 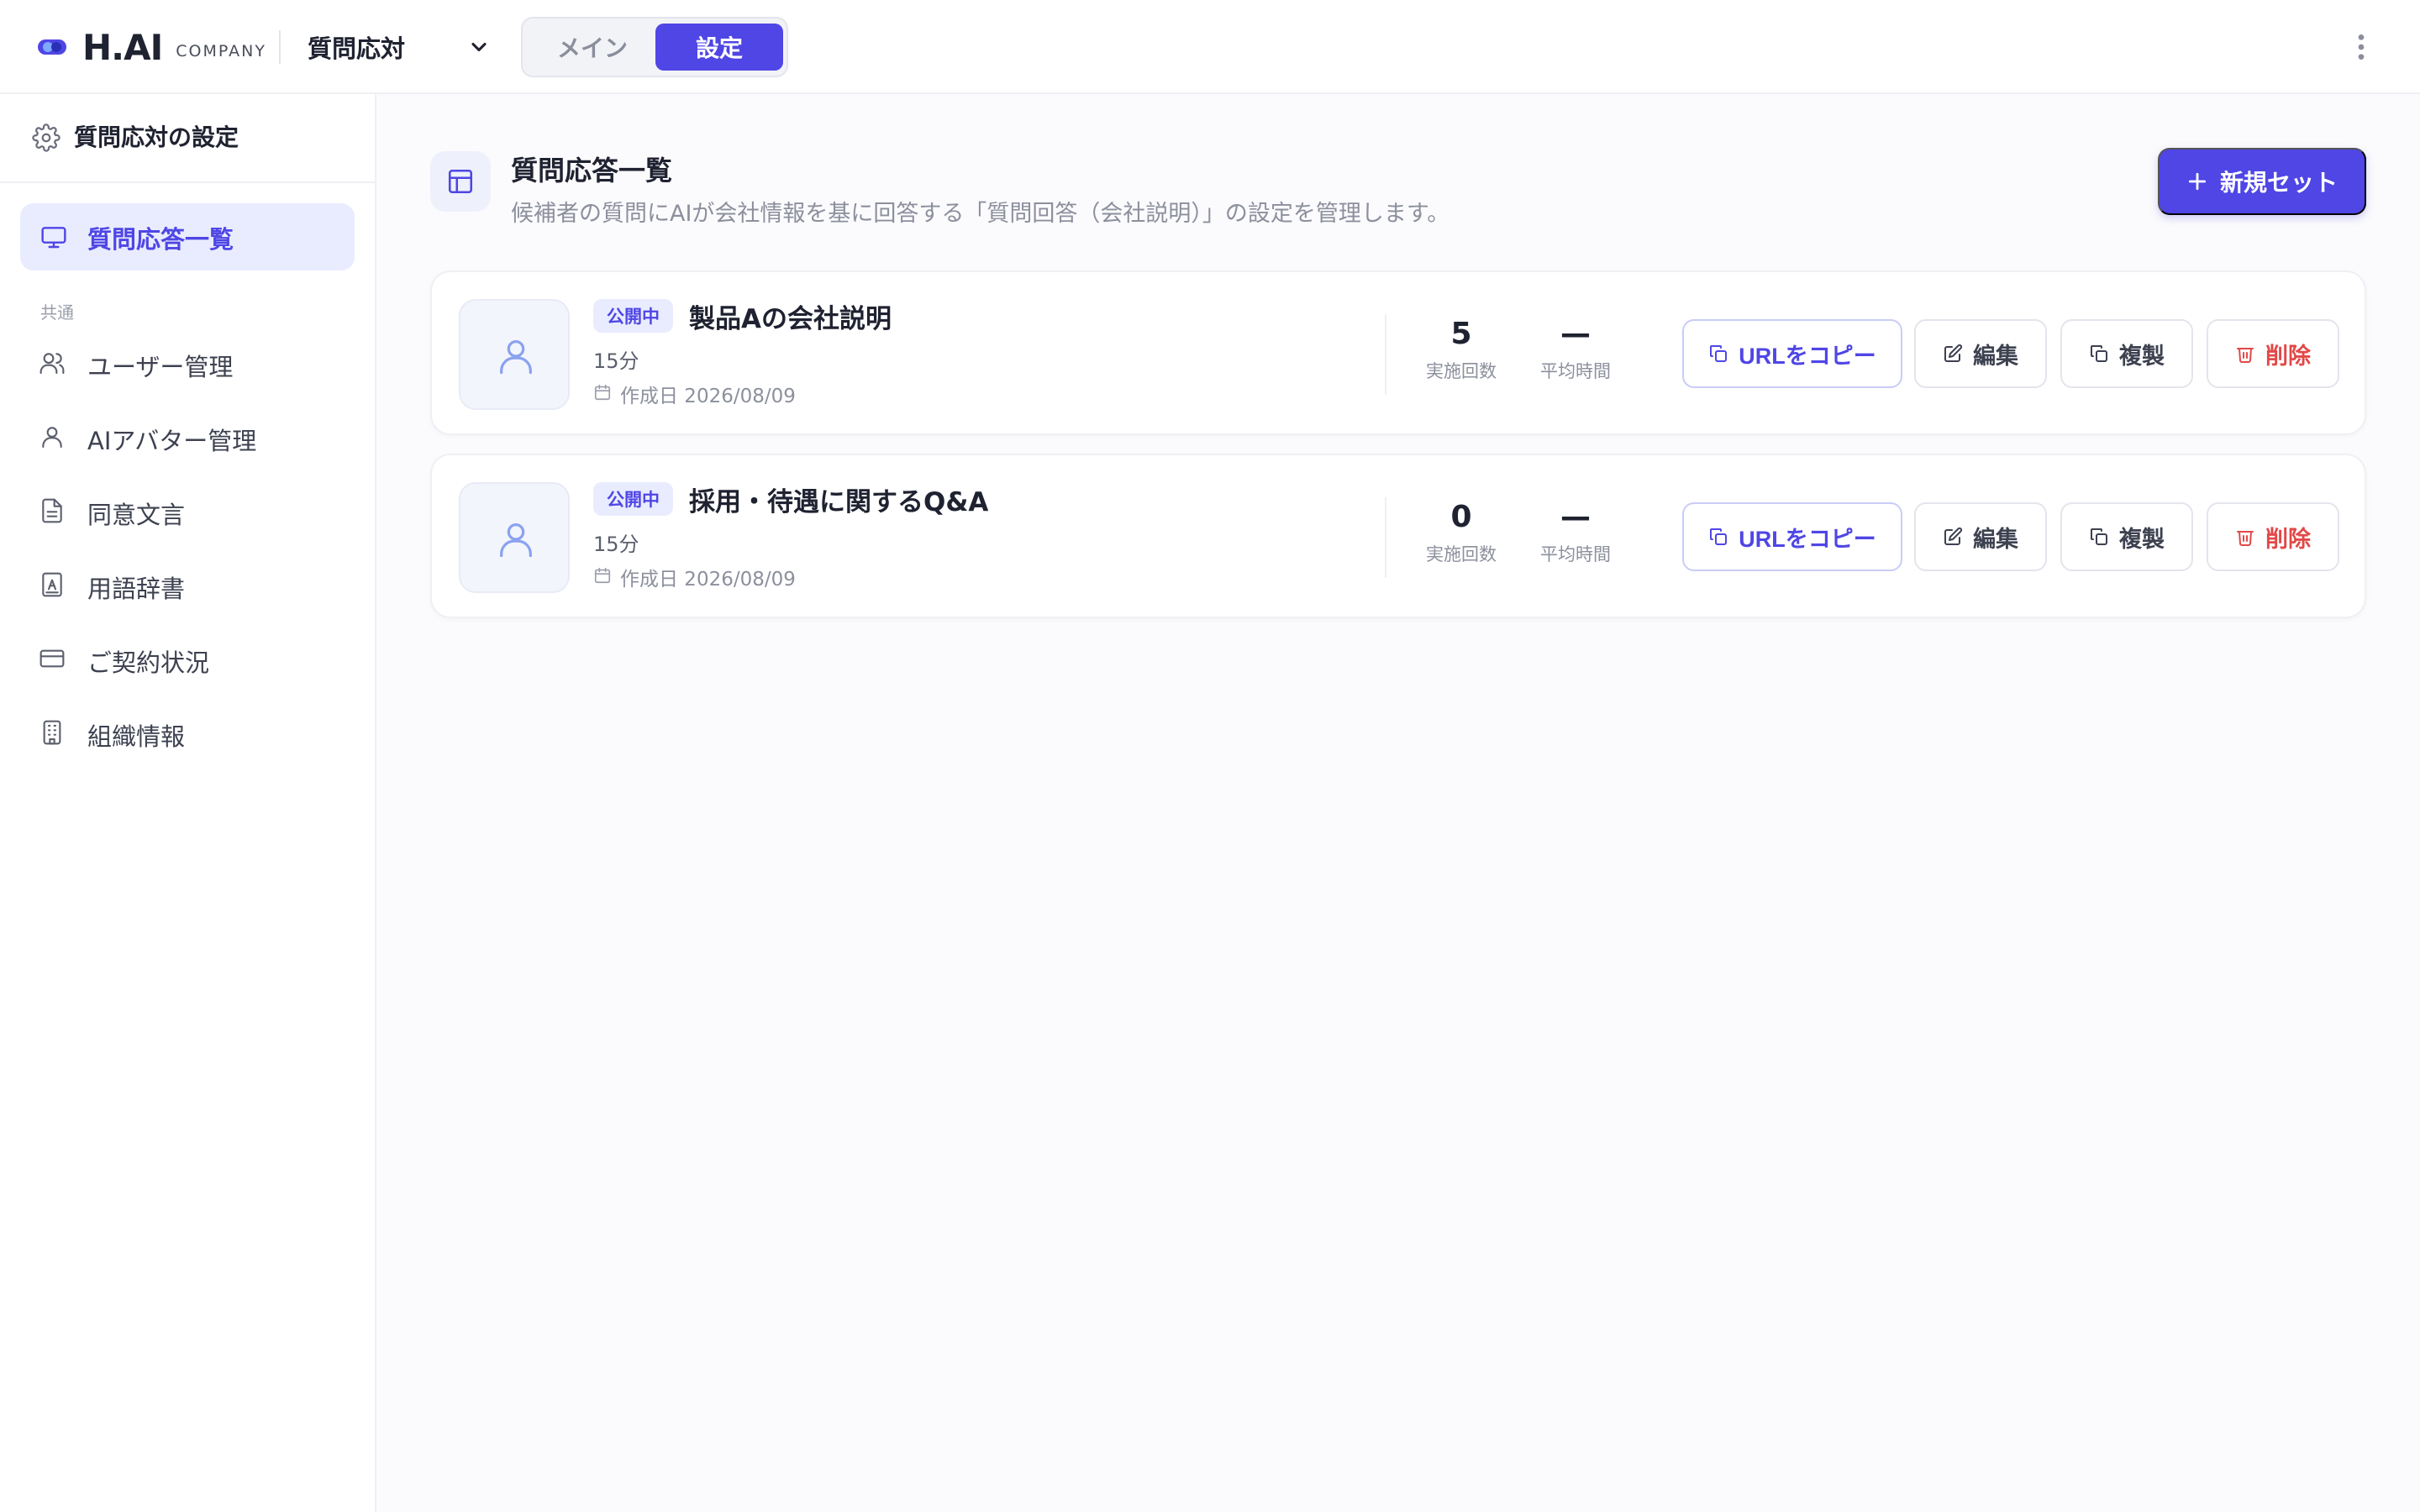 What do you see at coordinates (1461, 517) in the screenshot?
I see `stat-count-value: 0` at bounding box center [1461, 517].